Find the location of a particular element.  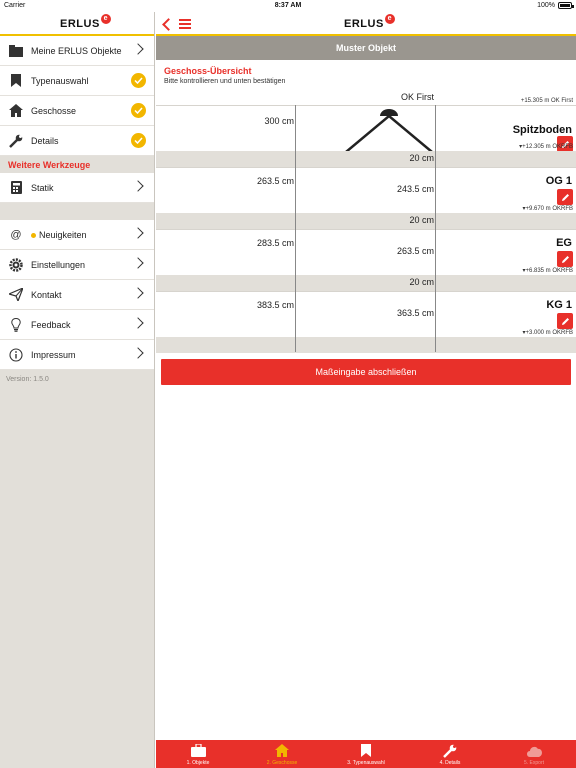

tab-label: 2. Geschosse is located at coordinates (282, 763).